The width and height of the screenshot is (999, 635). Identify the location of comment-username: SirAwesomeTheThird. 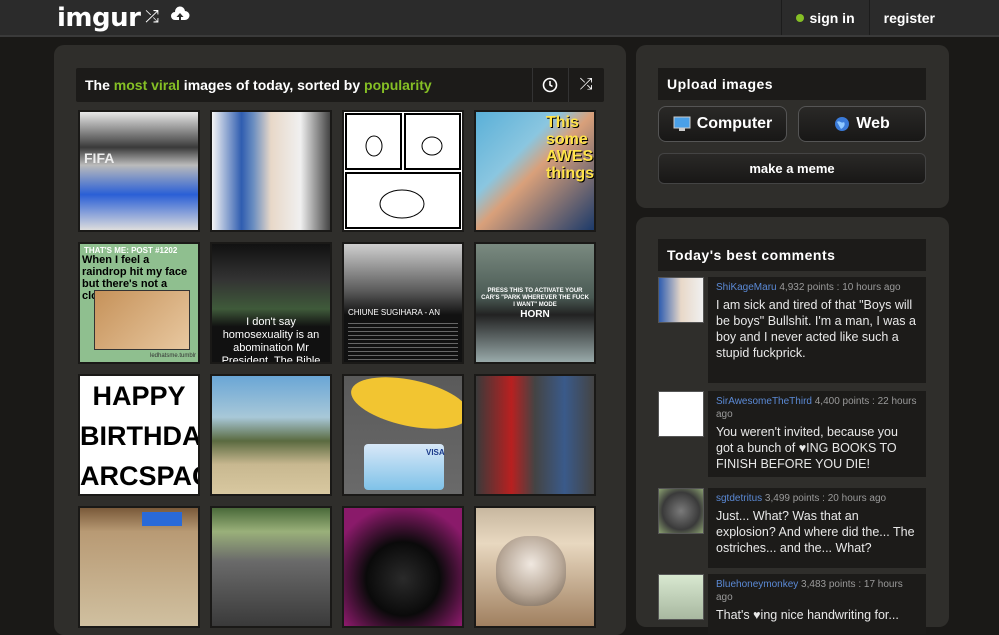
(764, 401).